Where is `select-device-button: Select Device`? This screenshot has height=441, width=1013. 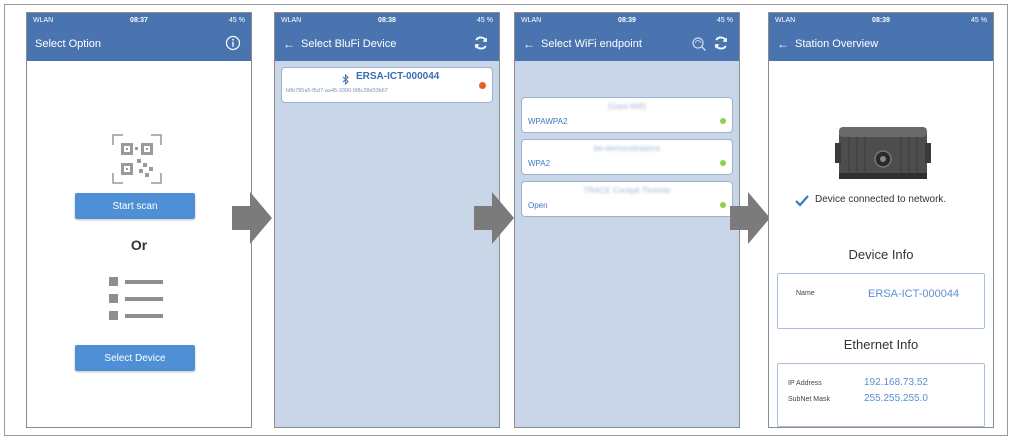
select-device-button: Select Device is located at coordinates (135, 358).